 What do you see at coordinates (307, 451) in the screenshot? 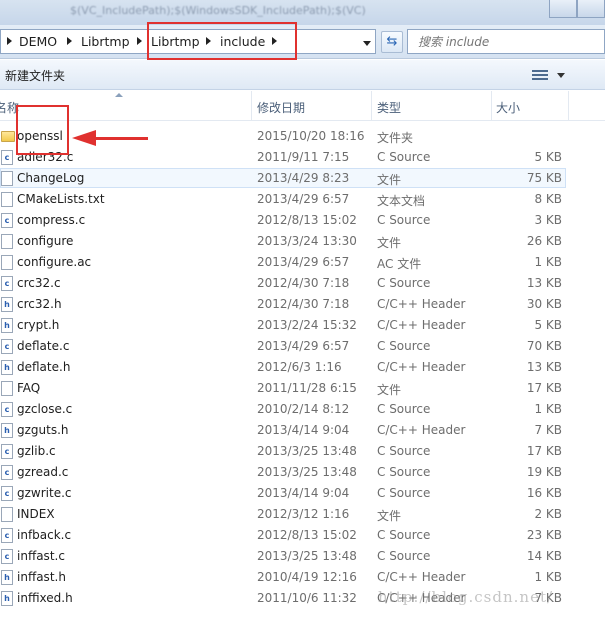
I see `file-date: 2013/3/25 13:48` at bounding box center [307, 451].